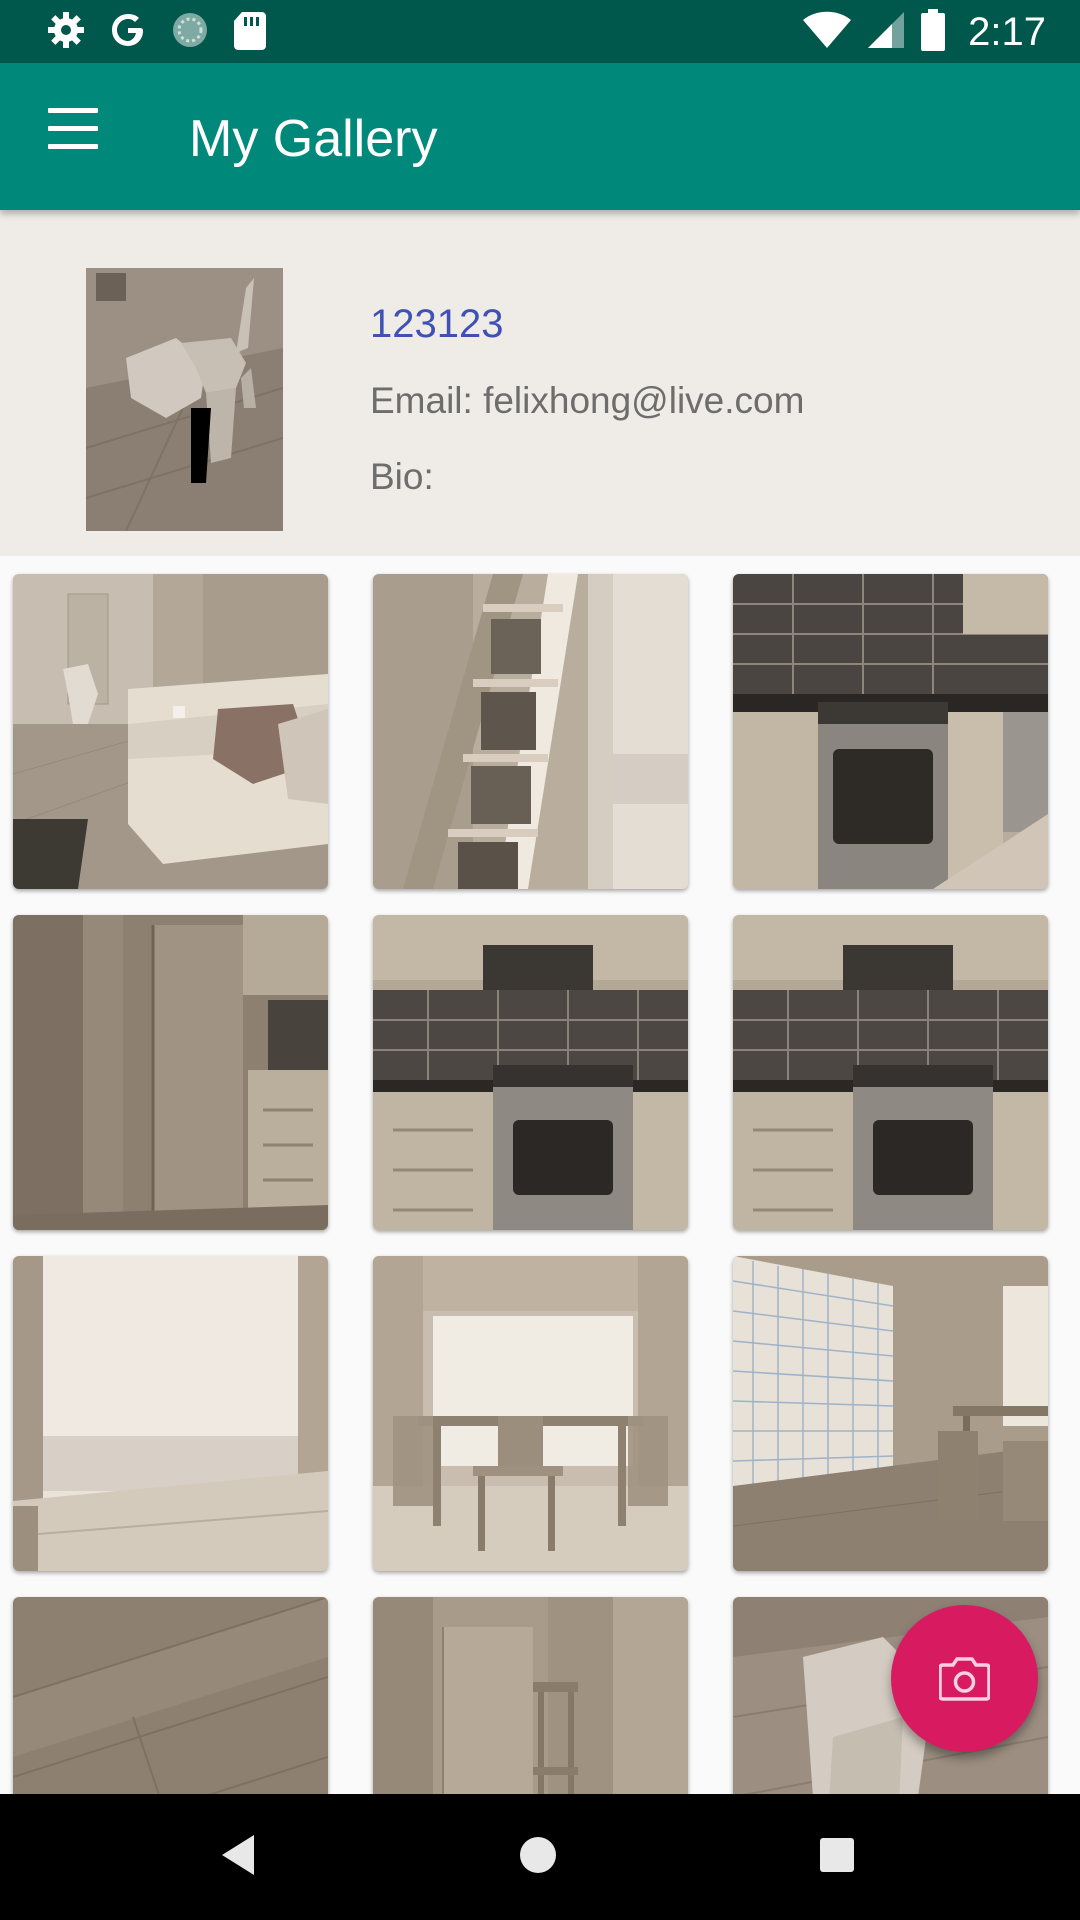 The image size is (1080, 1920). What do you see at coordinates (890, 731) in the screenshot?
I see `photo-tile-kitchen-oven` at bounding box center [890, 731].